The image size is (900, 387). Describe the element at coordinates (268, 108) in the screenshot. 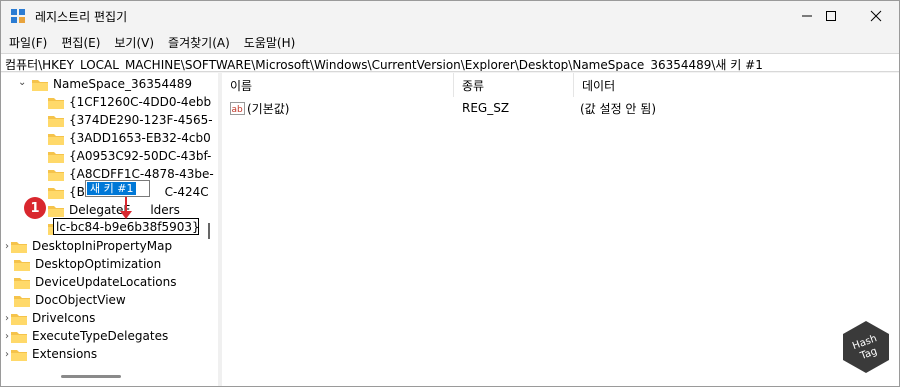

I see `value-name: (기본값)` at that location.